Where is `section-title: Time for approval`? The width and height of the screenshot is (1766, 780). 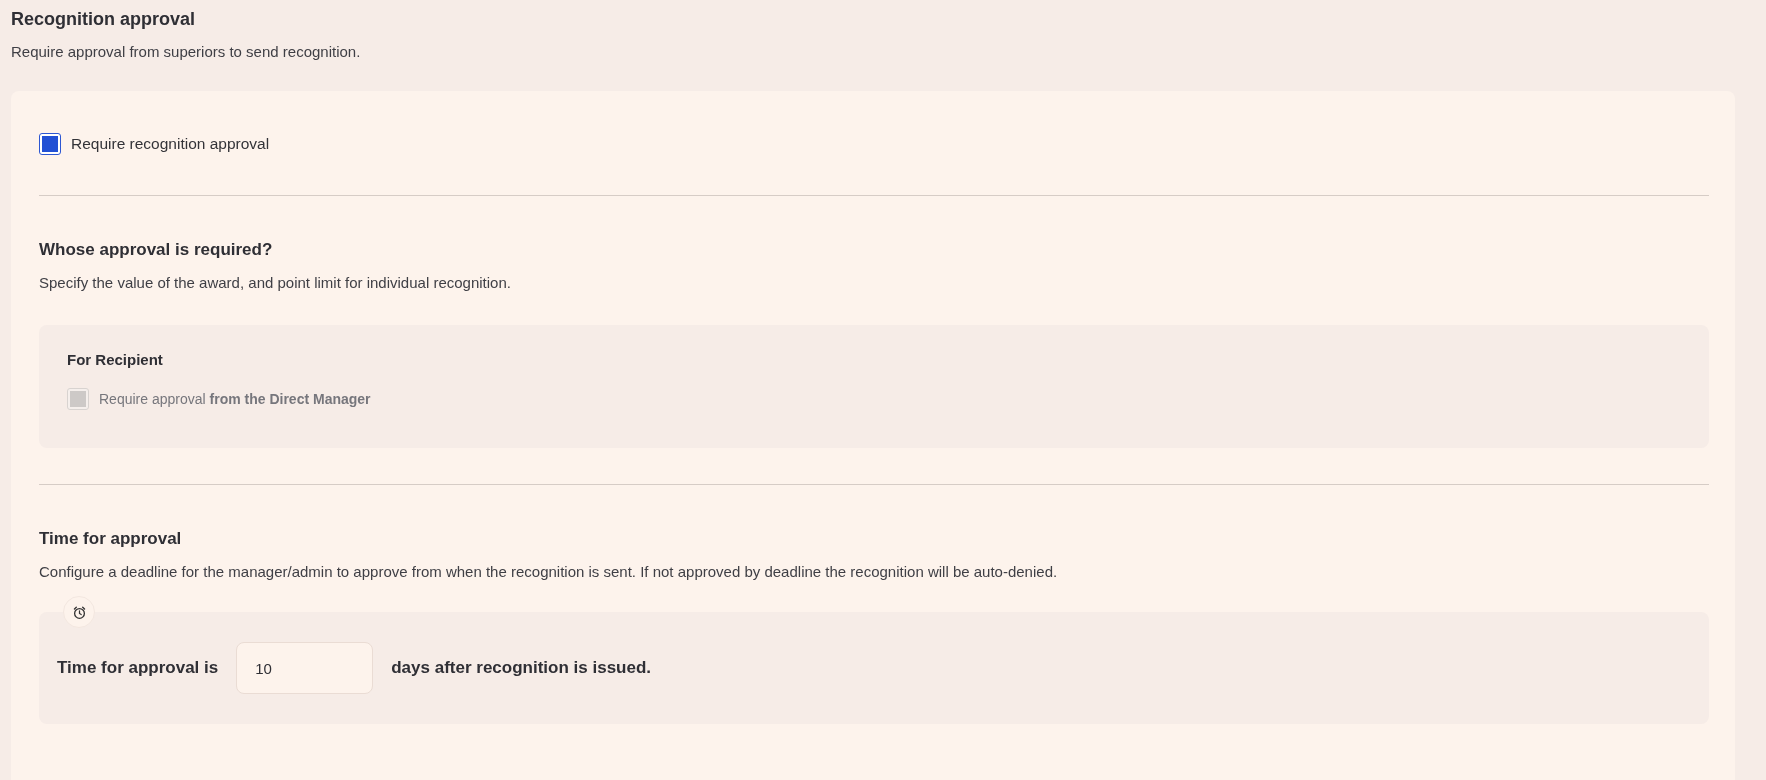
section-title: Time for approval is located at coordinates (111, 539).